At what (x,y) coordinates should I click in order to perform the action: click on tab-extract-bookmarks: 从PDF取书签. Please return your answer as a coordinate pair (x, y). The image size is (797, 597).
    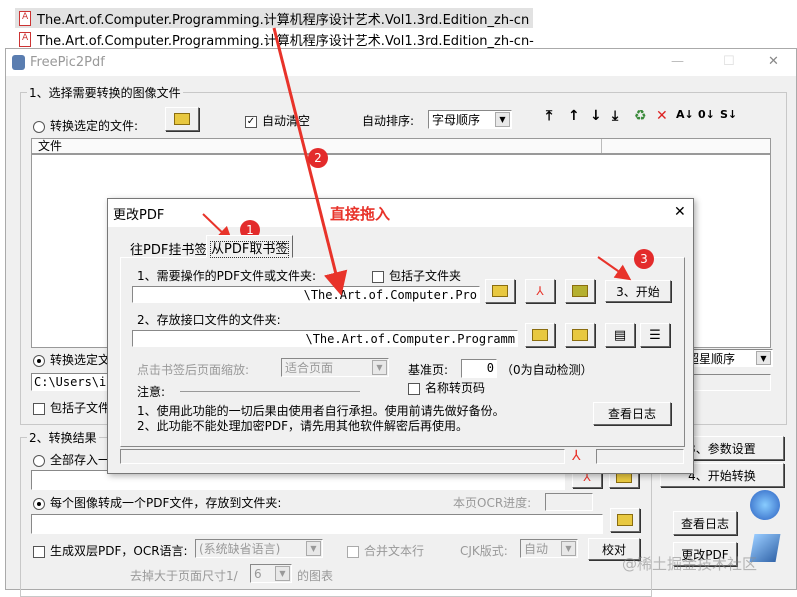
    Looking at the image, I should click on (250, 246).